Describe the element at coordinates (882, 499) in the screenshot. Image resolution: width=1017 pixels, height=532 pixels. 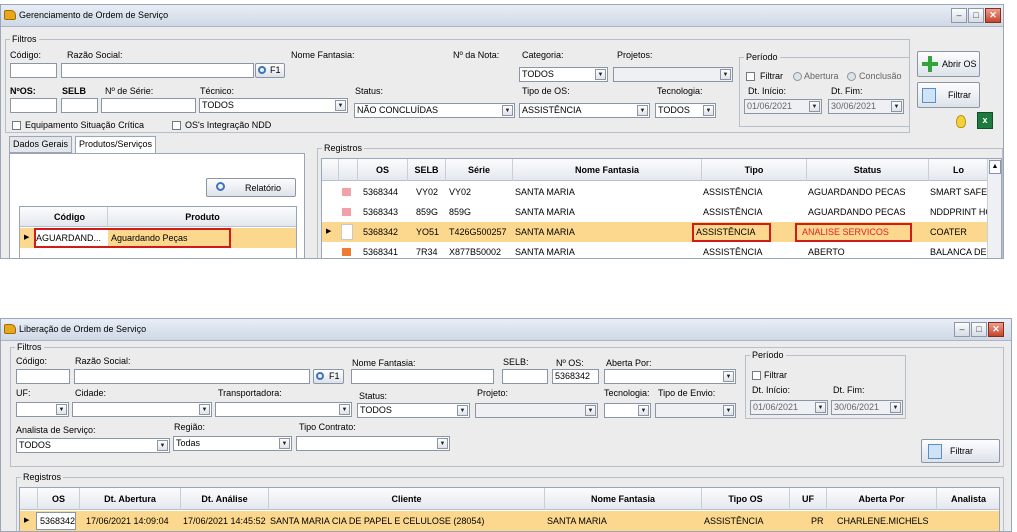
I see `col-aberta-por: Aberta Por` at that location.